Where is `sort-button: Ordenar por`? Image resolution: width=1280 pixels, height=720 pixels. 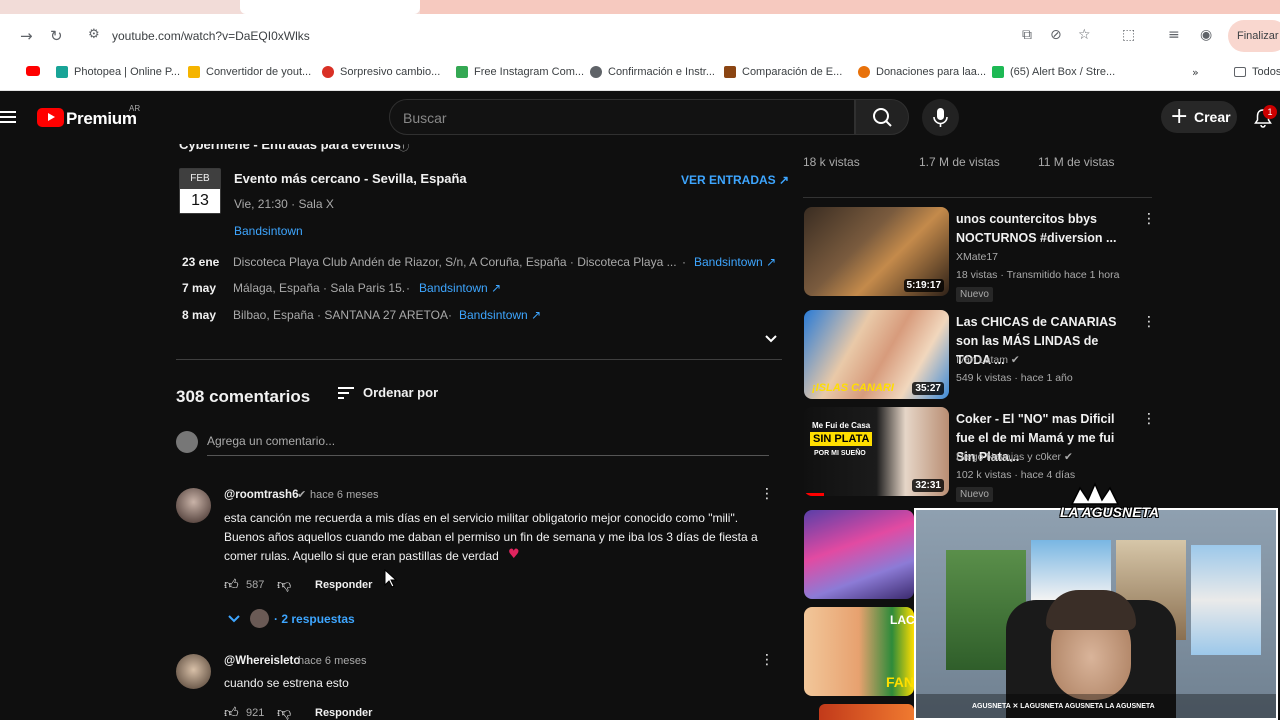 sort-button: Ordenar por is located at coordinates (400, 392).